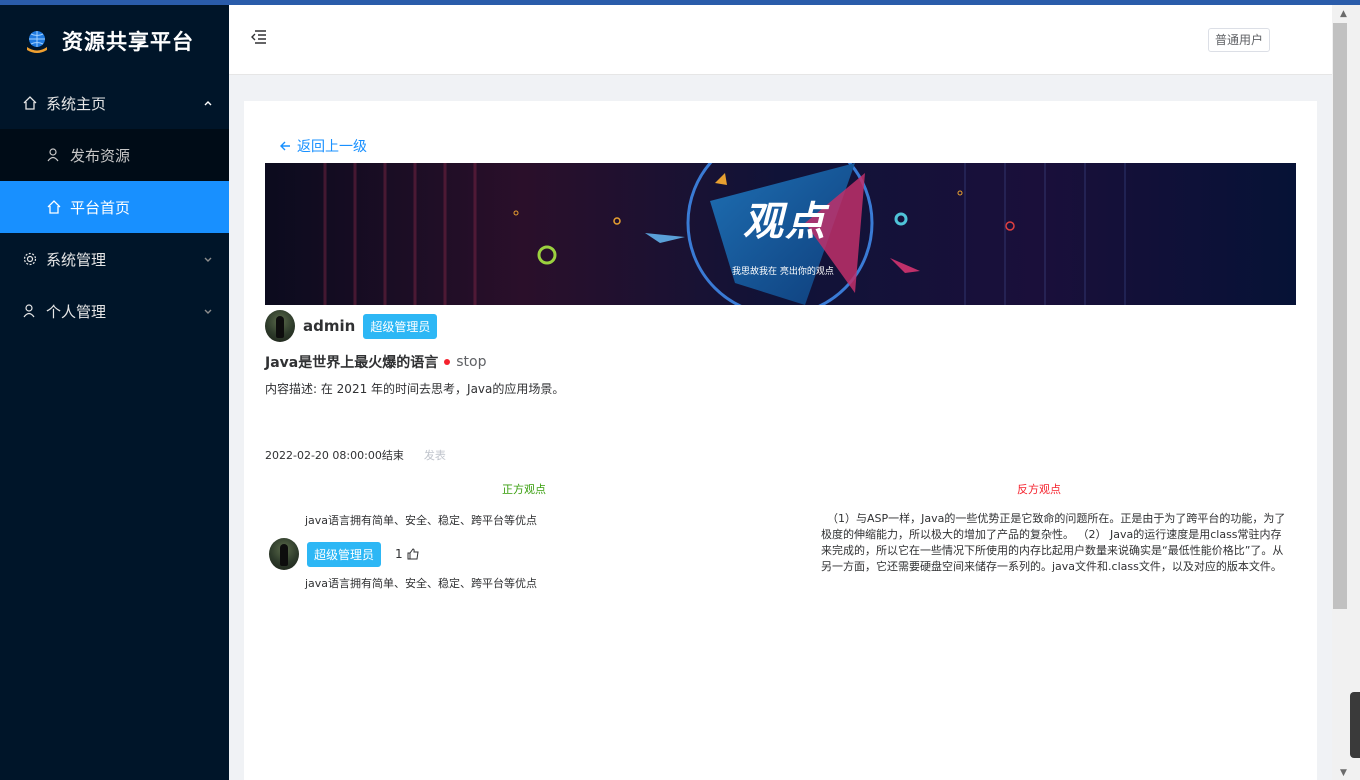  What do you see at coordinates (37, 42) in the screenshot?
I see `globe-logo-icon` at bounding box center [37, 42].